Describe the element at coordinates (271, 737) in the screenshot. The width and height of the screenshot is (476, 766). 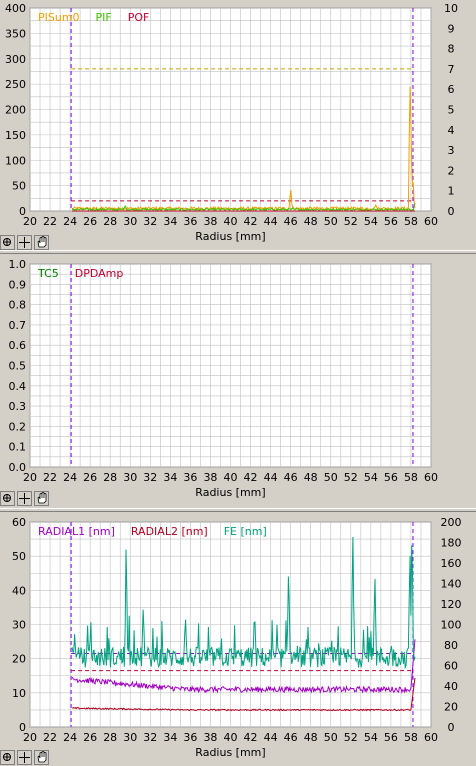
I see `x-tick-label: 44` at that location.